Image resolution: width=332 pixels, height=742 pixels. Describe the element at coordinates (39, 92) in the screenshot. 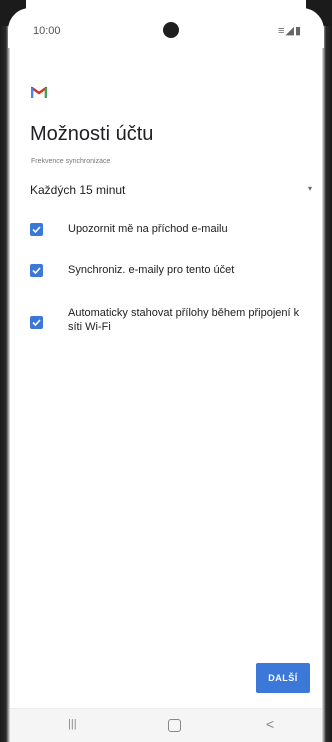

I see `gmail-logo-icon` at that location.